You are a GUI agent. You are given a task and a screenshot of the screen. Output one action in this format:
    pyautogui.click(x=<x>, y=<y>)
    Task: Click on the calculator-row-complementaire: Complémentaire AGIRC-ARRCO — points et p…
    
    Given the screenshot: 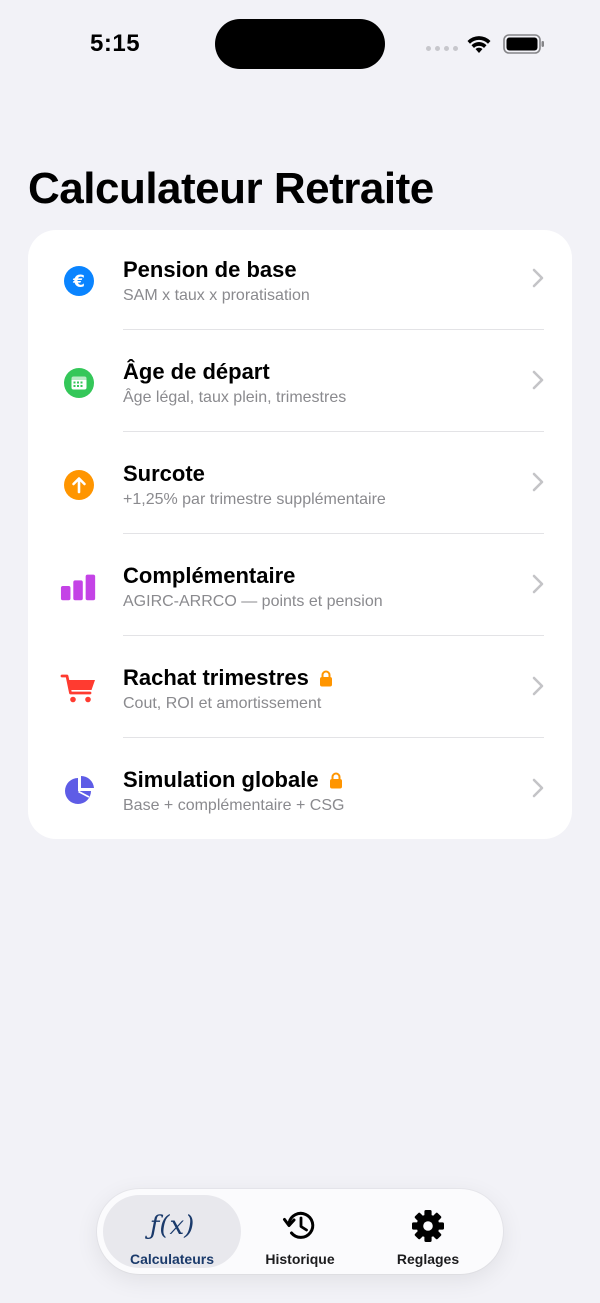 What is the action you would take?
    pyautogui.click(x=300, y=587)
    